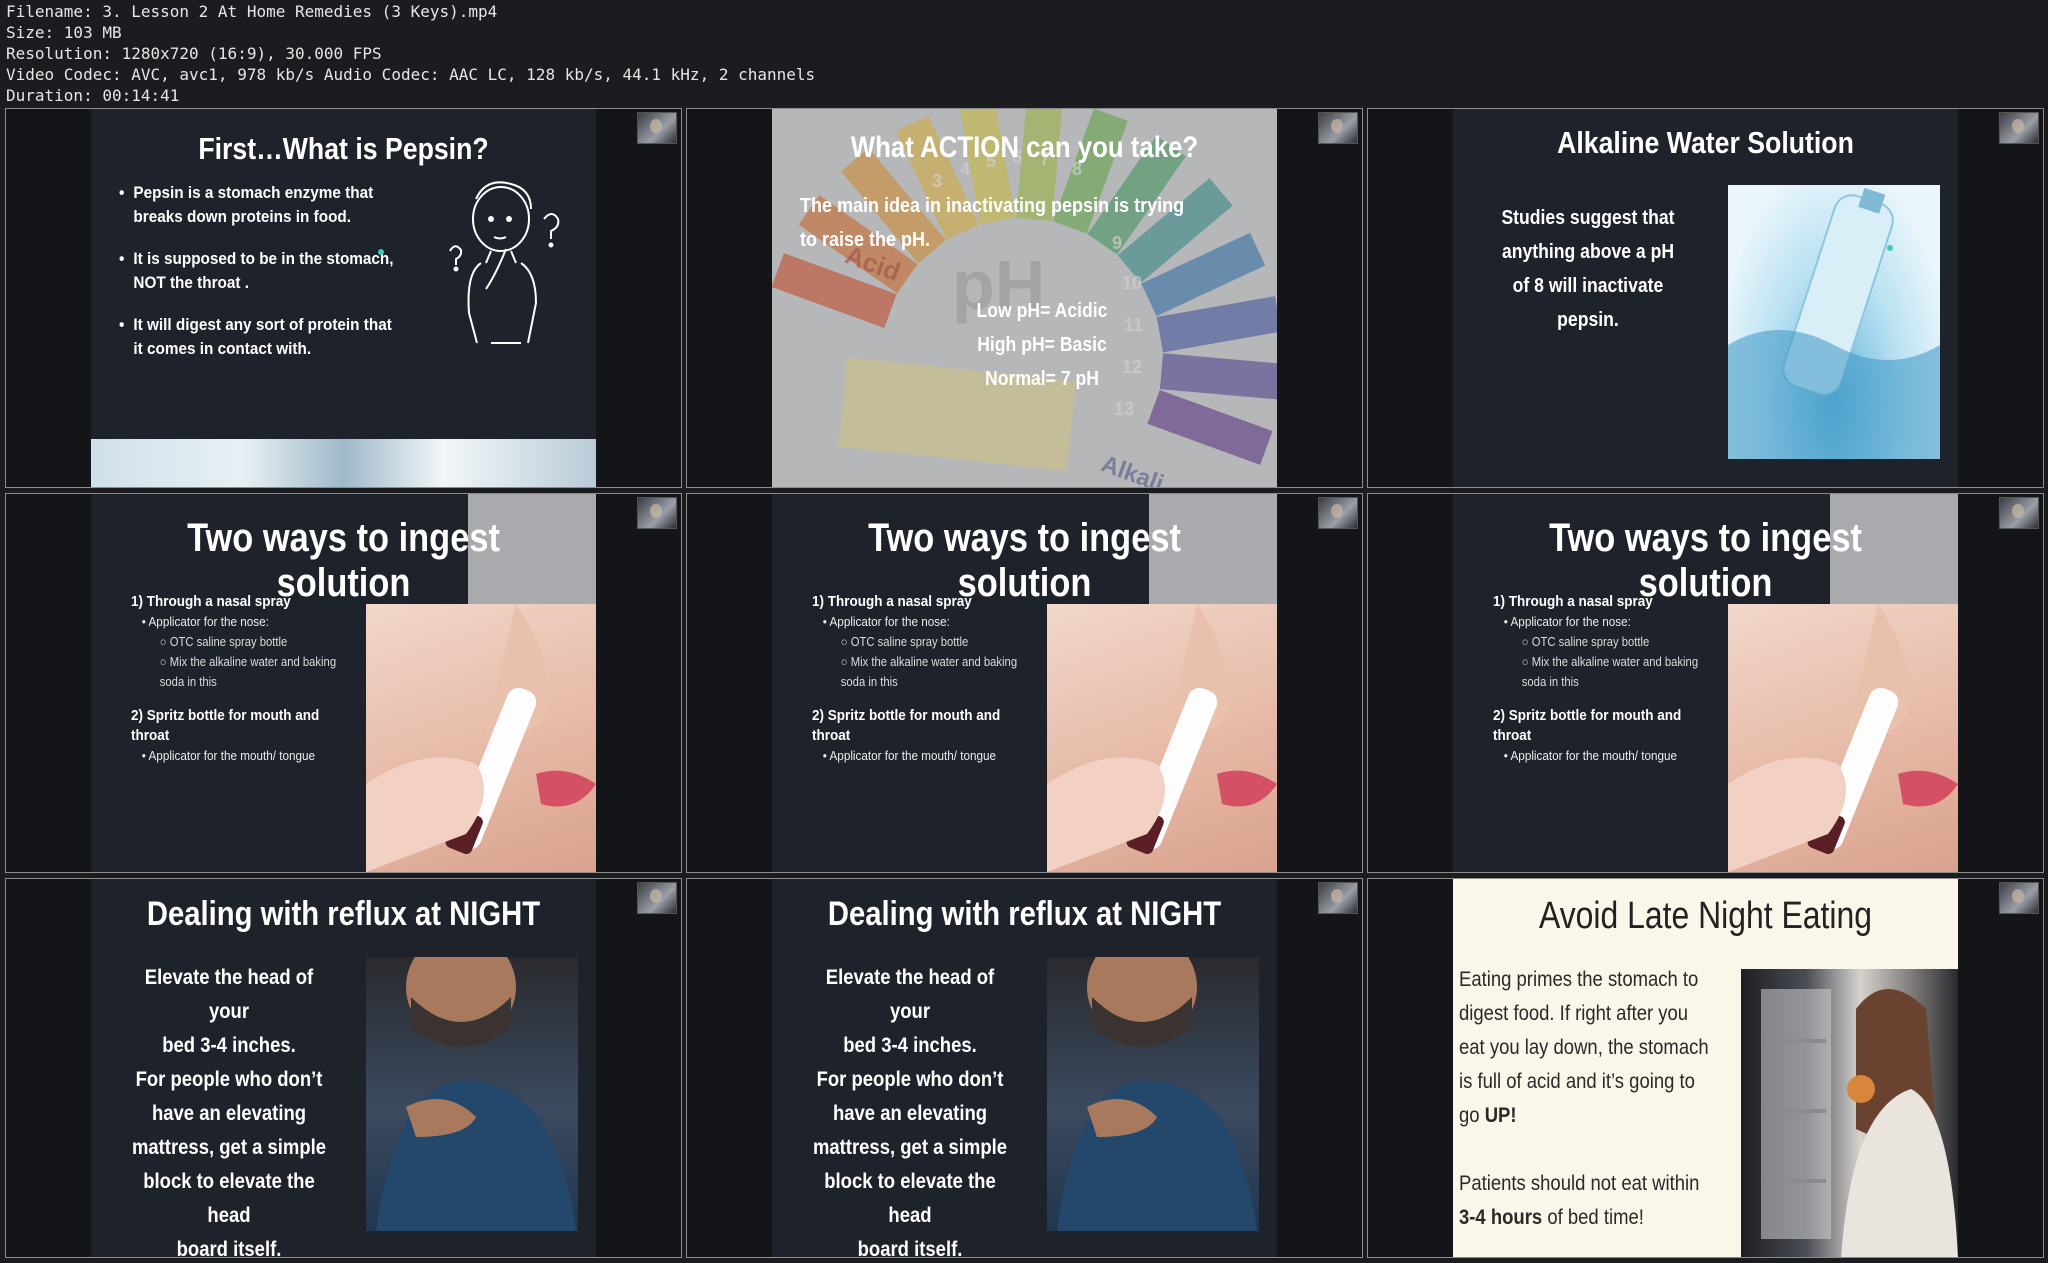 The image size is (2048, 1263). What do you see at coordinates (343, 463) in the screenshot?
I see `blurred-lab-image` at bounding box center [343, 463].